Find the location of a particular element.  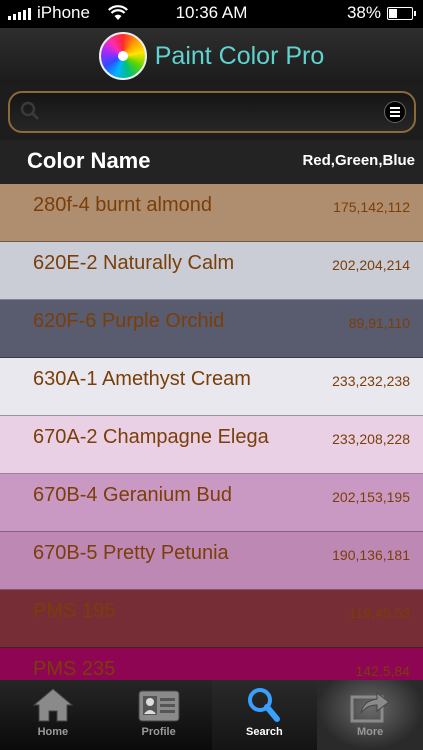

list-item: 670B-4 Geranium Bud 202,153,195 is located at coordinates (211, 503).